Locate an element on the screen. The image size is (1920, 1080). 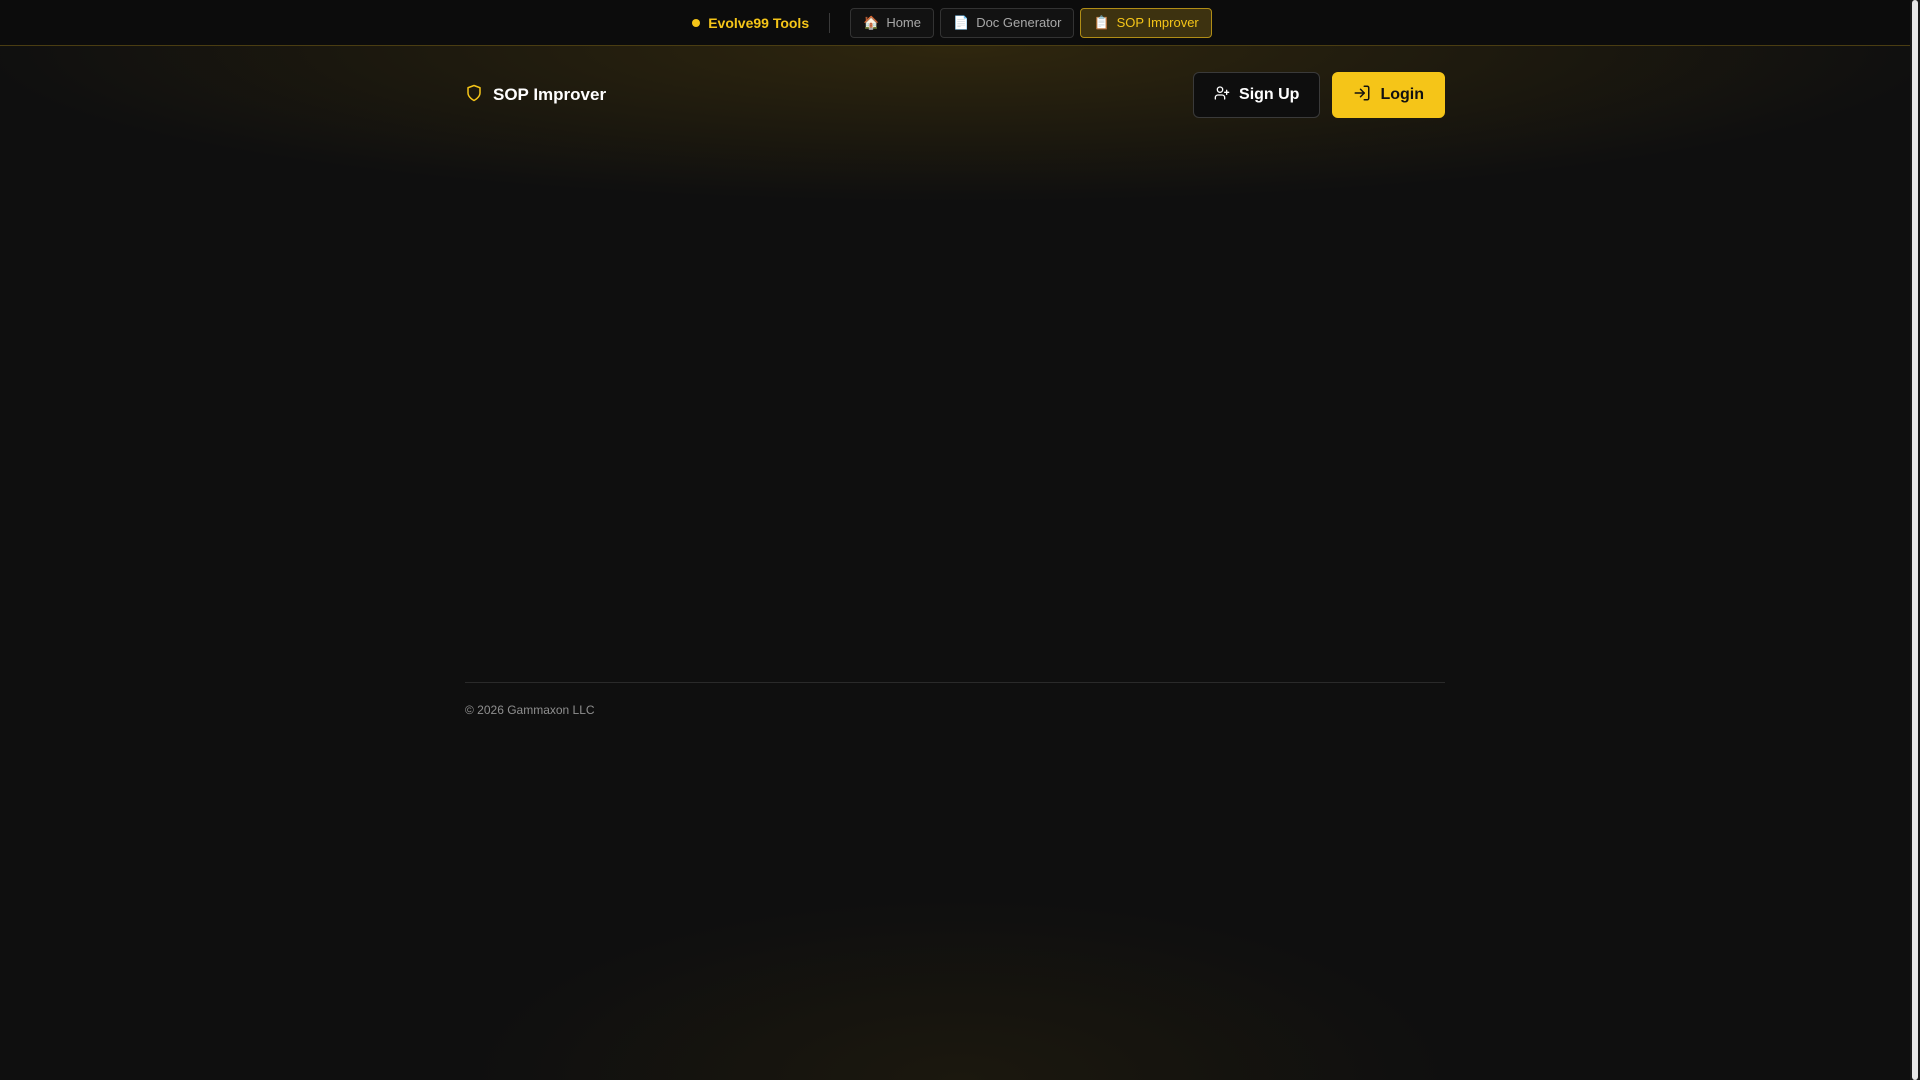
footer: © 2026 Gammaxon LLC is located at coordinates (955, 700).